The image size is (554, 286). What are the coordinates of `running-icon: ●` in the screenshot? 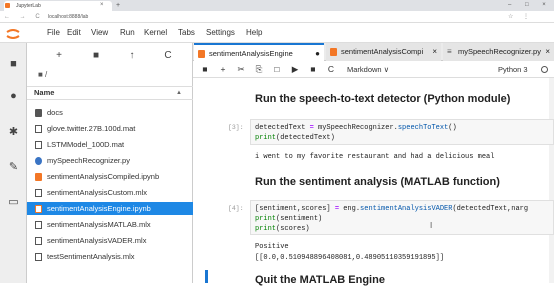 It's located at (13, 96).